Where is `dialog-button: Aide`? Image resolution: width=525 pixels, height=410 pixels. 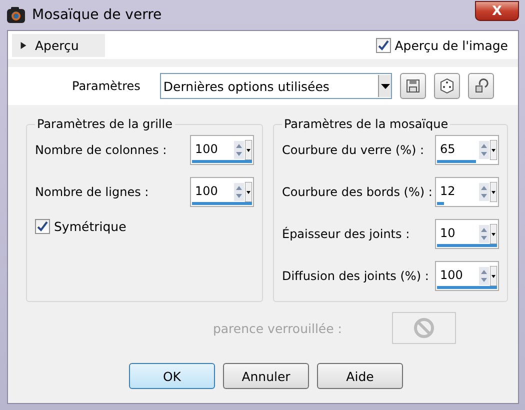
dialog-button: Aide is located at coordinates (360, 376).